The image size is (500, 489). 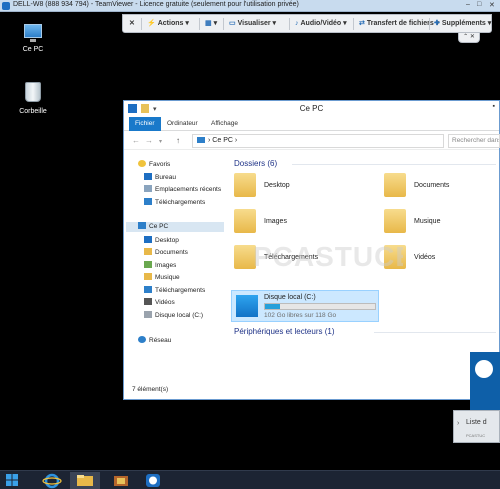 What do you see at coordinates (154, 164) in the screenshot?
I see `nav-favorites: Favoris` at bounding box center [154, 164].